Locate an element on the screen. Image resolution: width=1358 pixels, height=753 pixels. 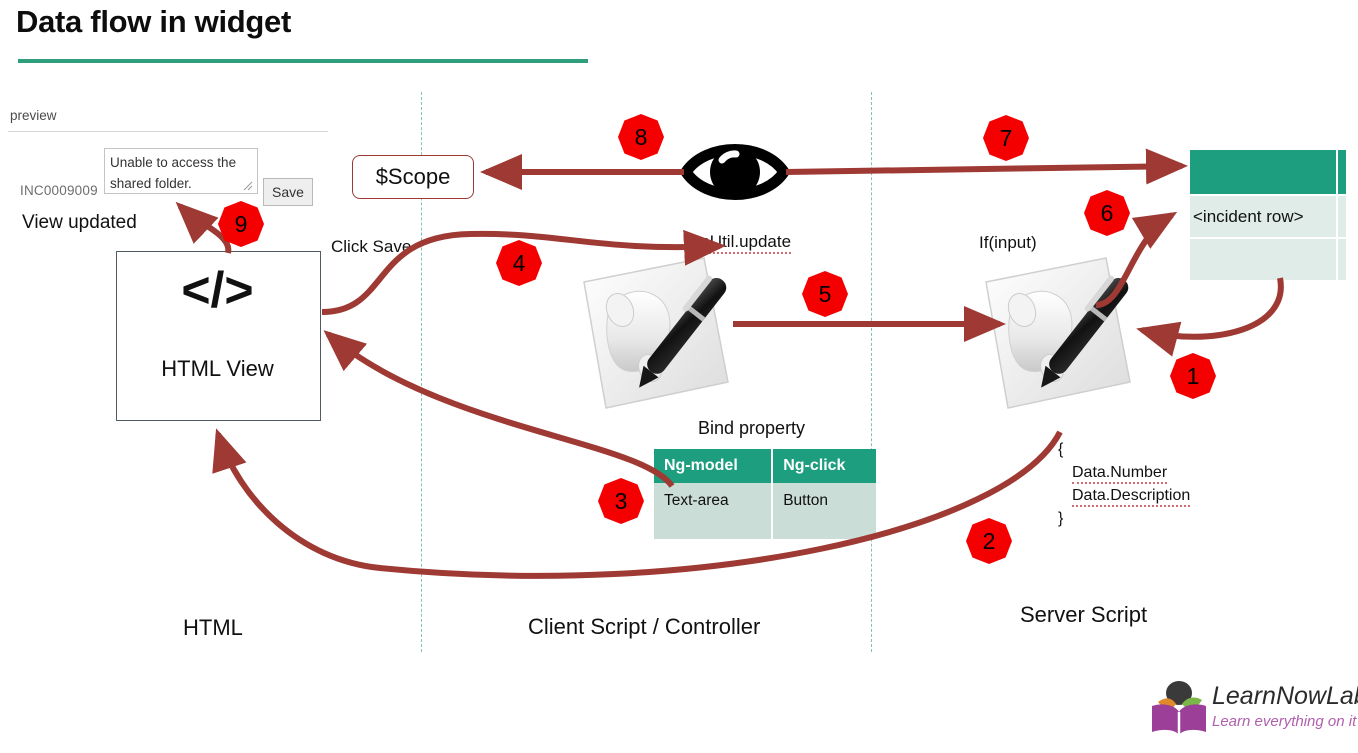
code-line-data-description: Data.Description is located at coordinates (1131, 497).